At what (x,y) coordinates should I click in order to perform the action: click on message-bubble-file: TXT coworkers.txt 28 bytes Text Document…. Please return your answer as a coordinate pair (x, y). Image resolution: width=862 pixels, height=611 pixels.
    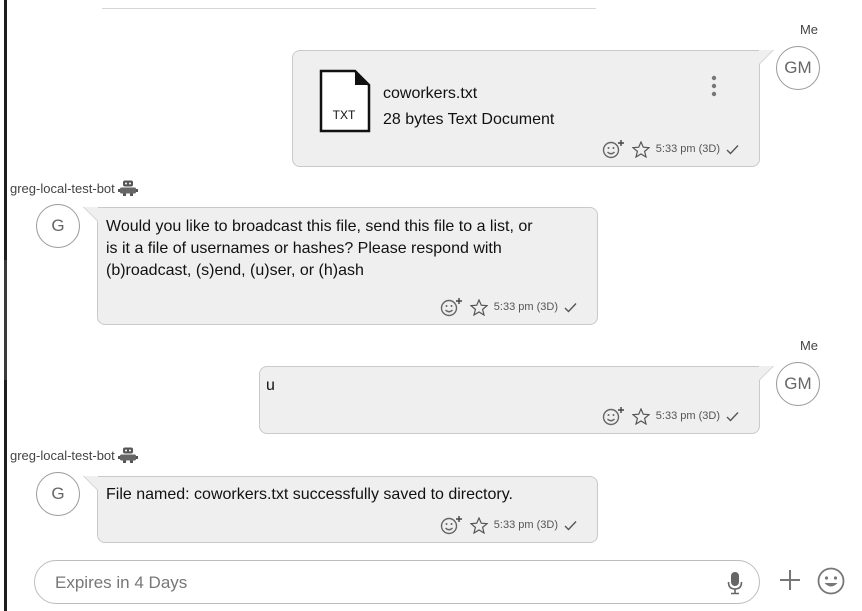
    Looking at the image, I should click on (533, 108).